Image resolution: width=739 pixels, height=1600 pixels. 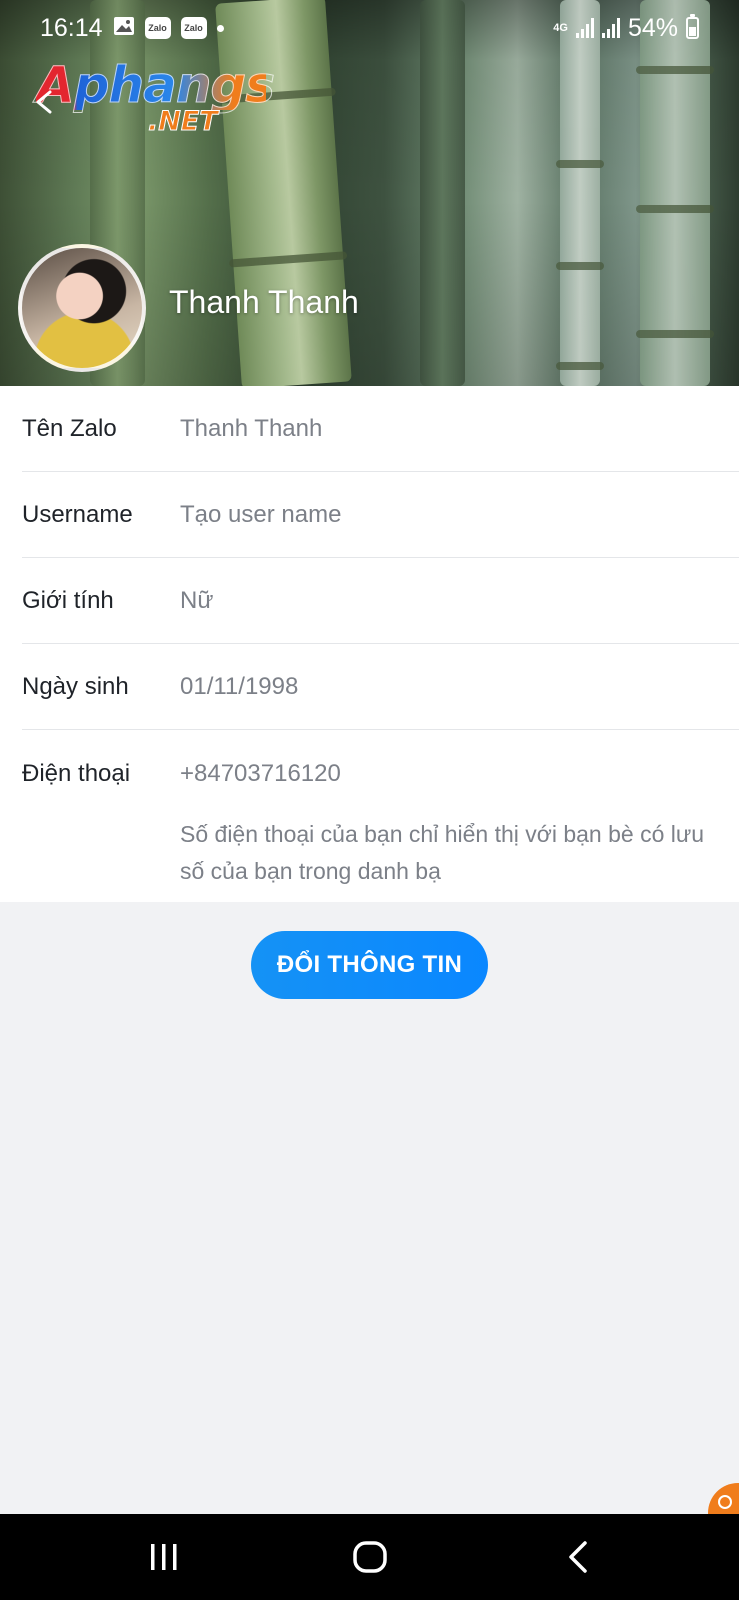 I want to click on avatar, so click(x=82, y=308).